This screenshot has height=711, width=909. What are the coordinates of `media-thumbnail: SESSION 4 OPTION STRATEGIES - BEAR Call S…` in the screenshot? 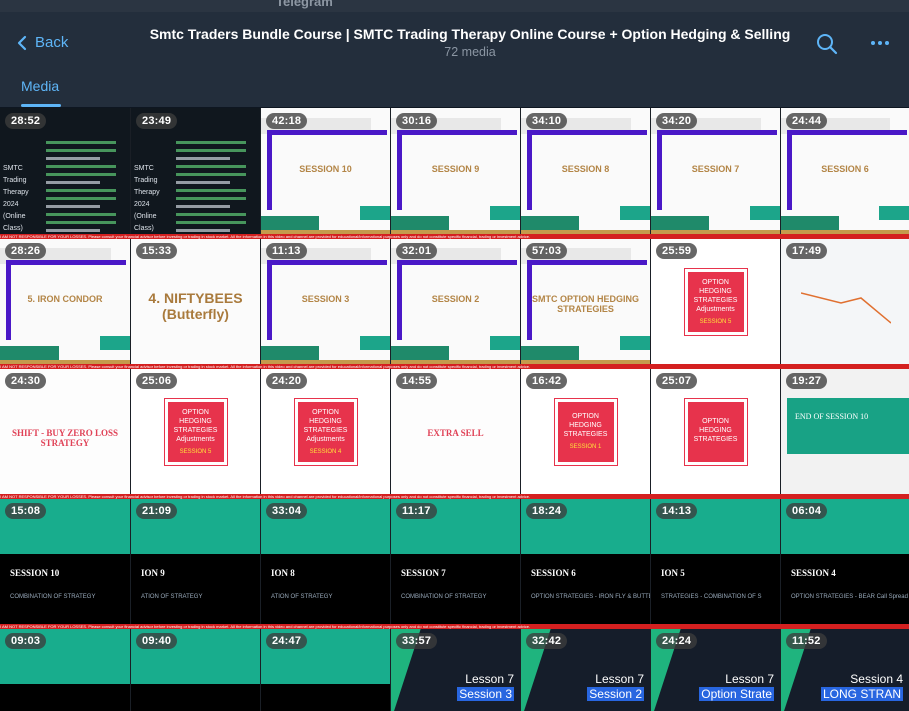 It's located at (845, 562).